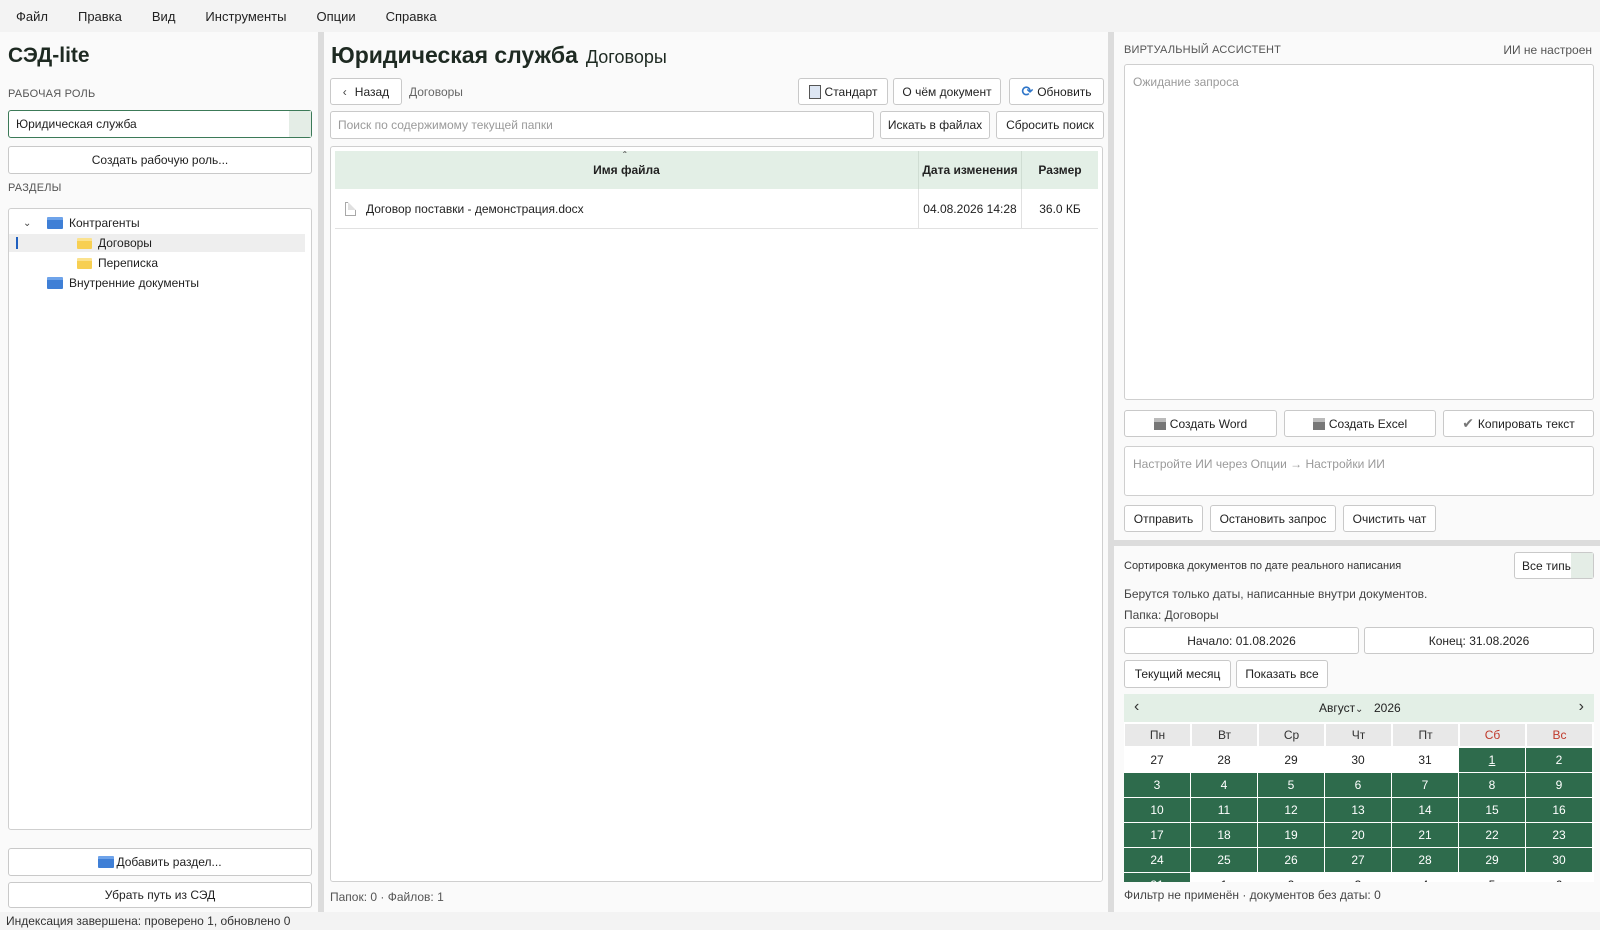 This screenshot has width=1600, height=930. Describe the element at coordinates (1389, 518) in the screenshot. I see `clear-chat-button: Очистить чат` at that location.